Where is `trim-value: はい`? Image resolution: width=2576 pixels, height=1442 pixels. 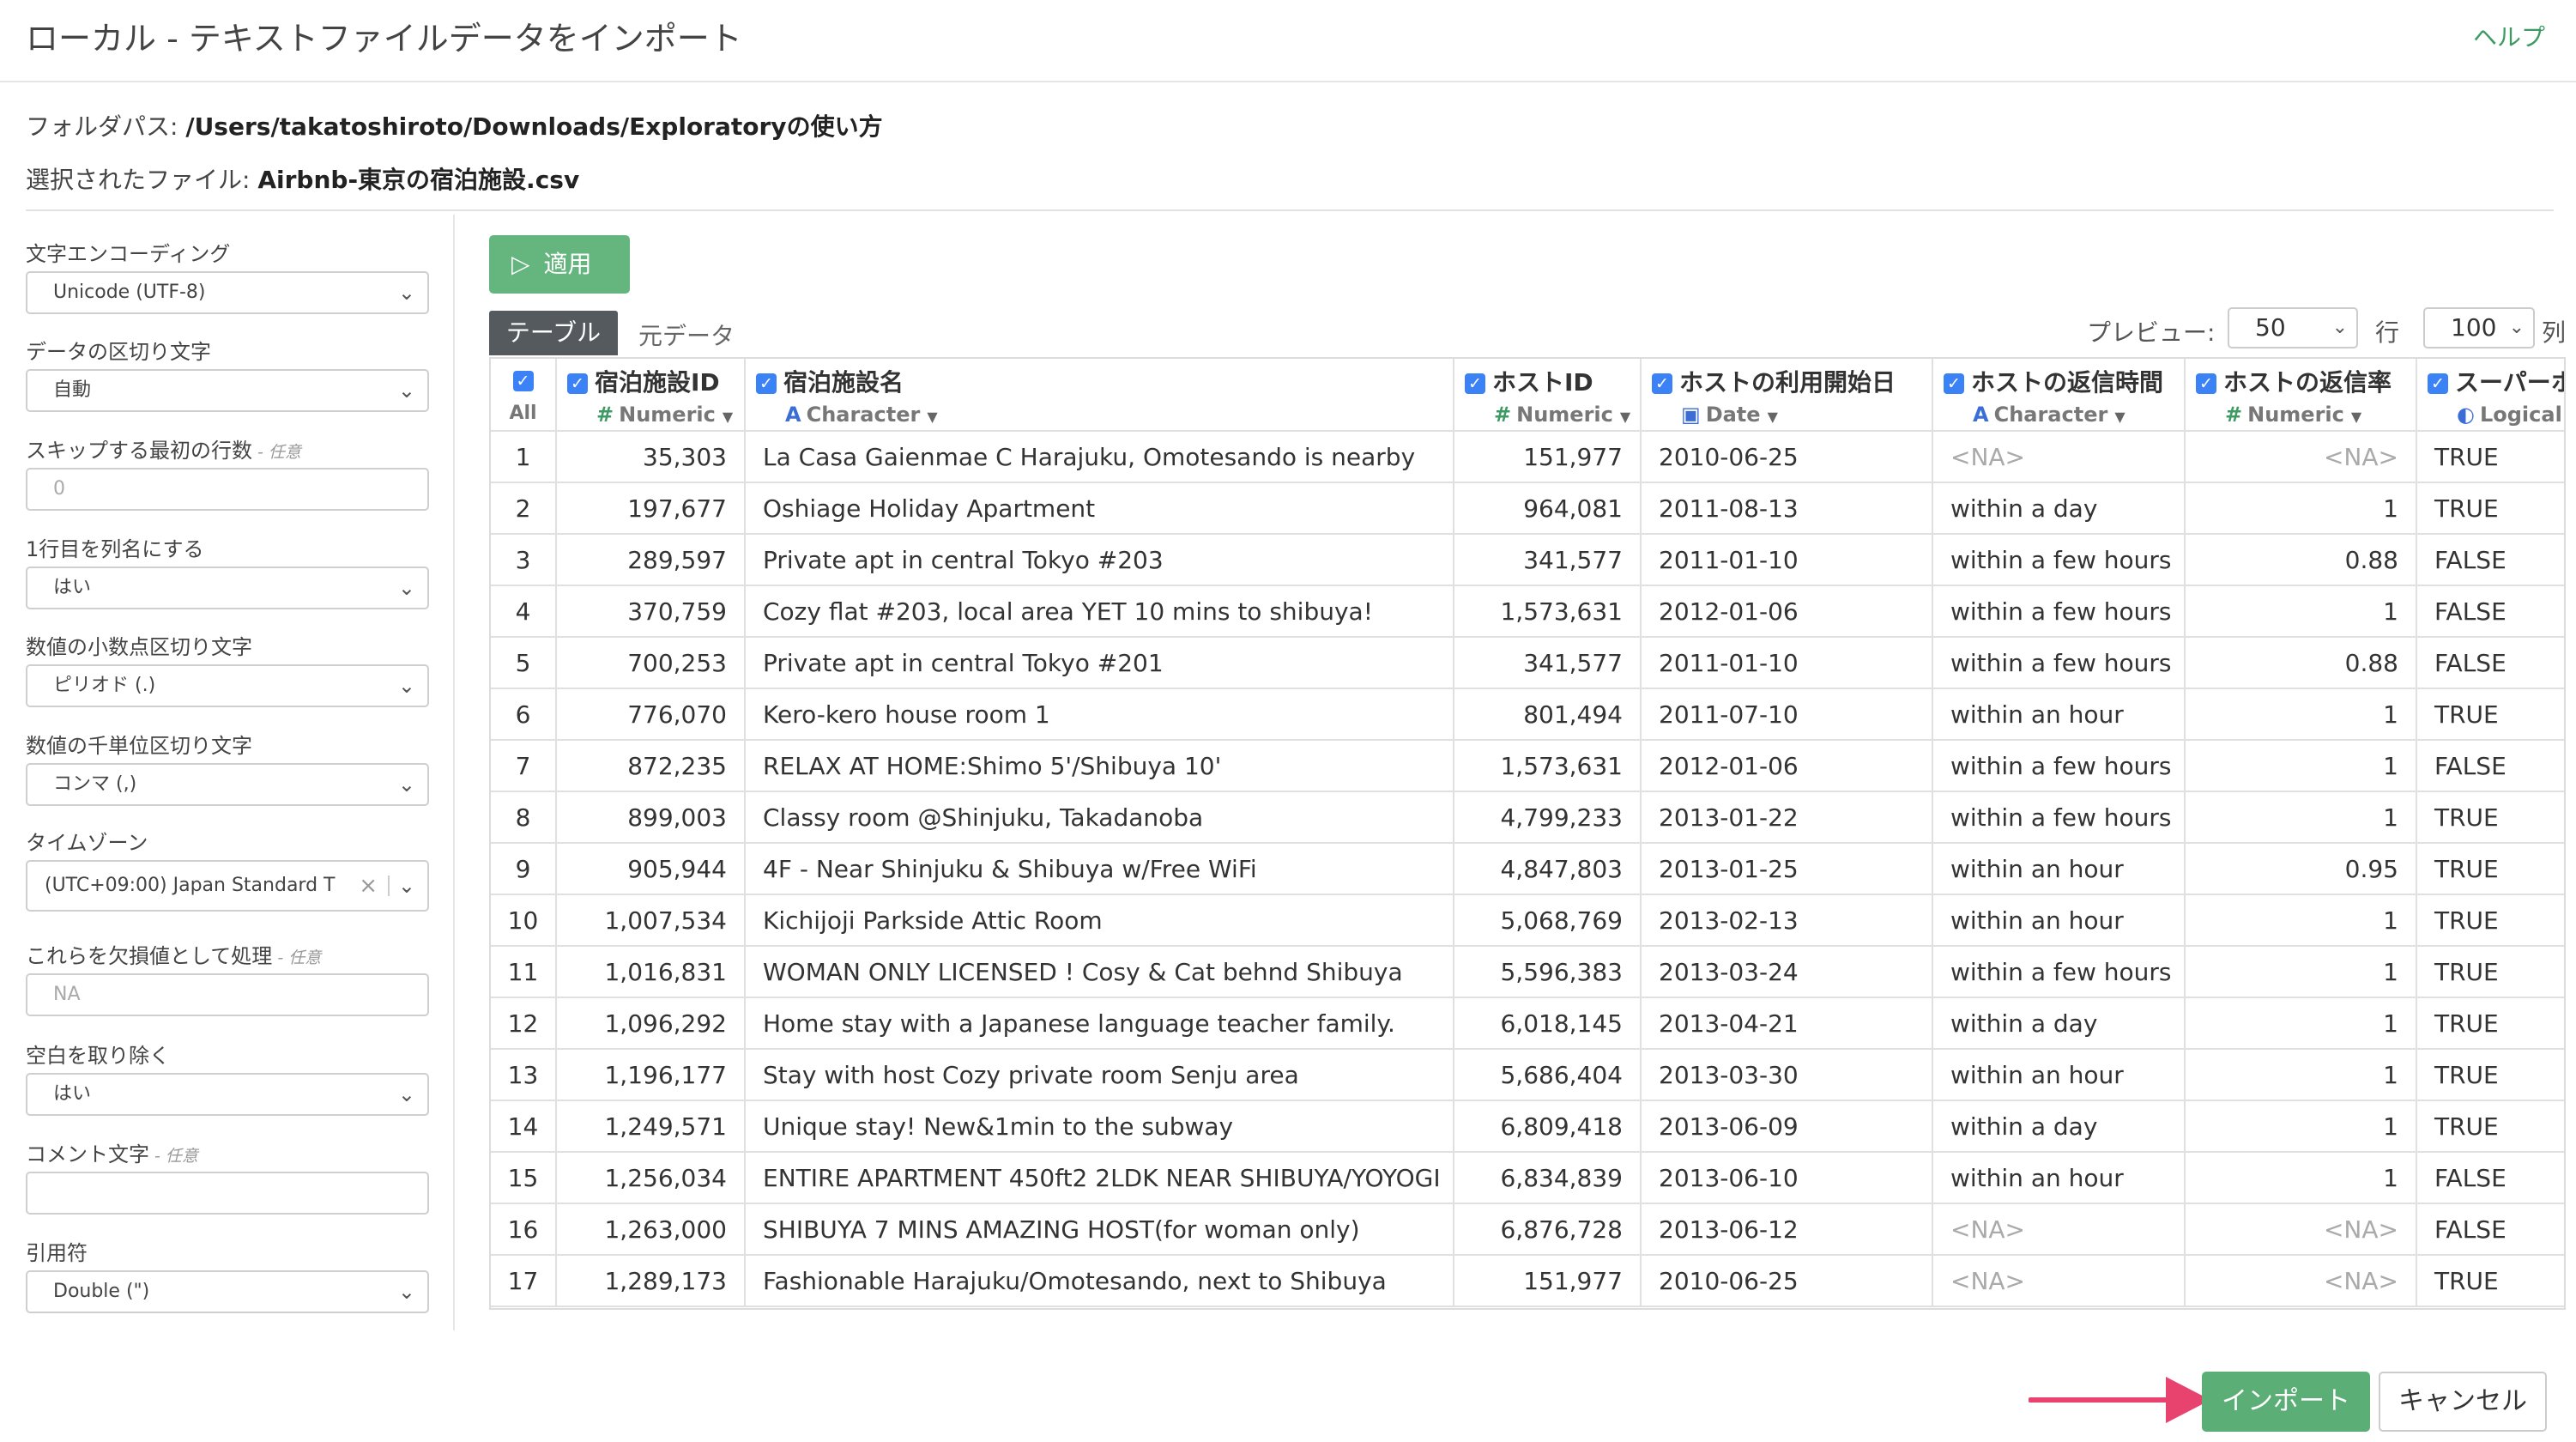
trim-value: はい is located at coordinates (72, 1094).